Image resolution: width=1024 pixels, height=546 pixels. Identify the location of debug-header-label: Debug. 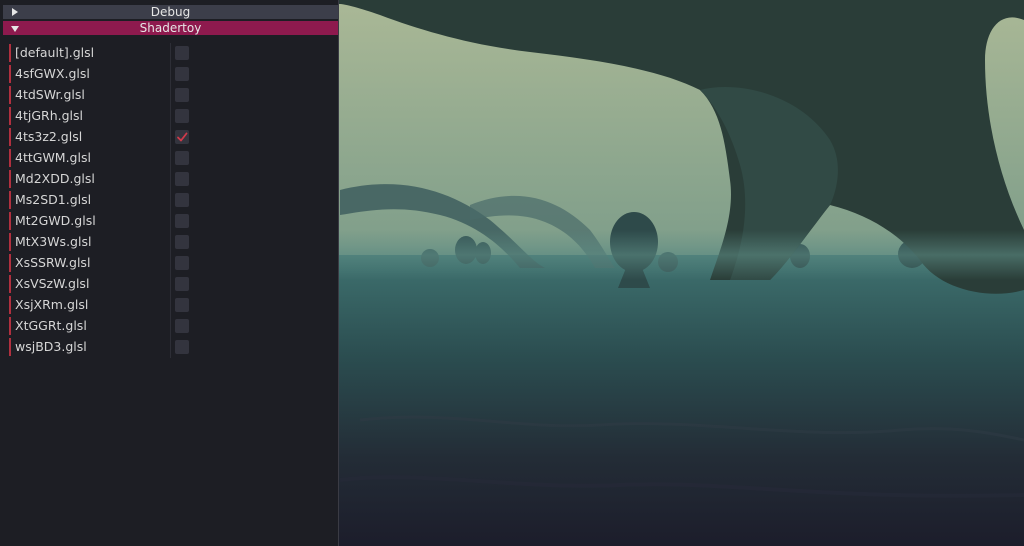
(170, 12).